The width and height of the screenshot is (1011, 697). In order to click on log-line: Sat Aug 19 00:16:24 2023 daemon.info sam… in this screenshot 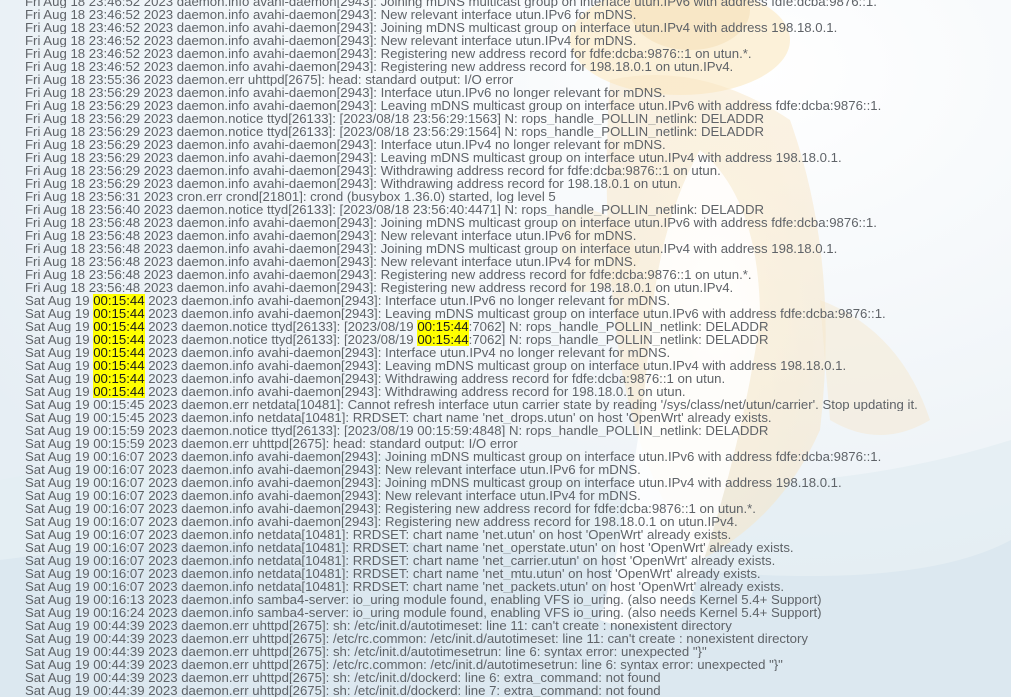, I will do `click(423, 612)`.